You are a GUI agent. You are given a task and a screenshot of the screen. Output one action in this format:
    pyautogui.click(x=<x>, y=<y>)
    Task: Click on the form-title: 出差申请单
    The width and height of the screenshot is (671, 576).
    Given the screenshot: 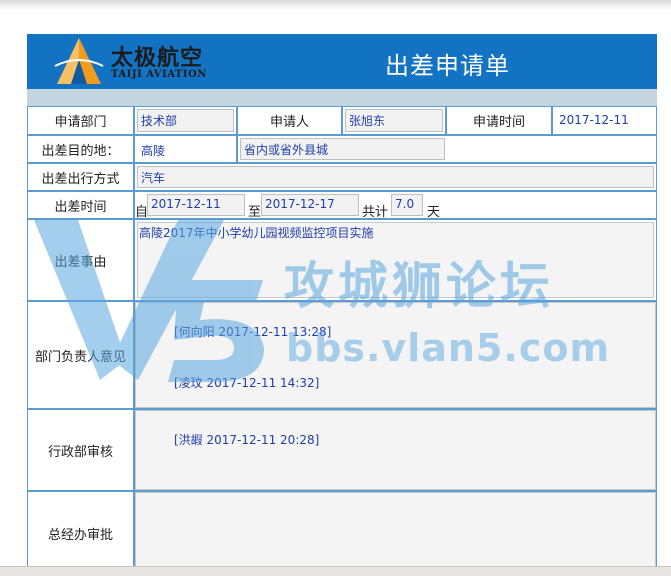 What is the action you would take?
    pyautogui.click(x=447, y=66)
    